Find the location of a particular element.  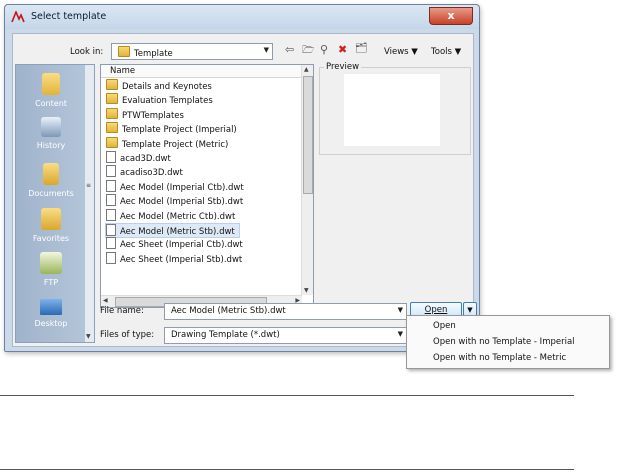

folder-list-item: Template Project (Imperial) is located at coordinates (173, 128).